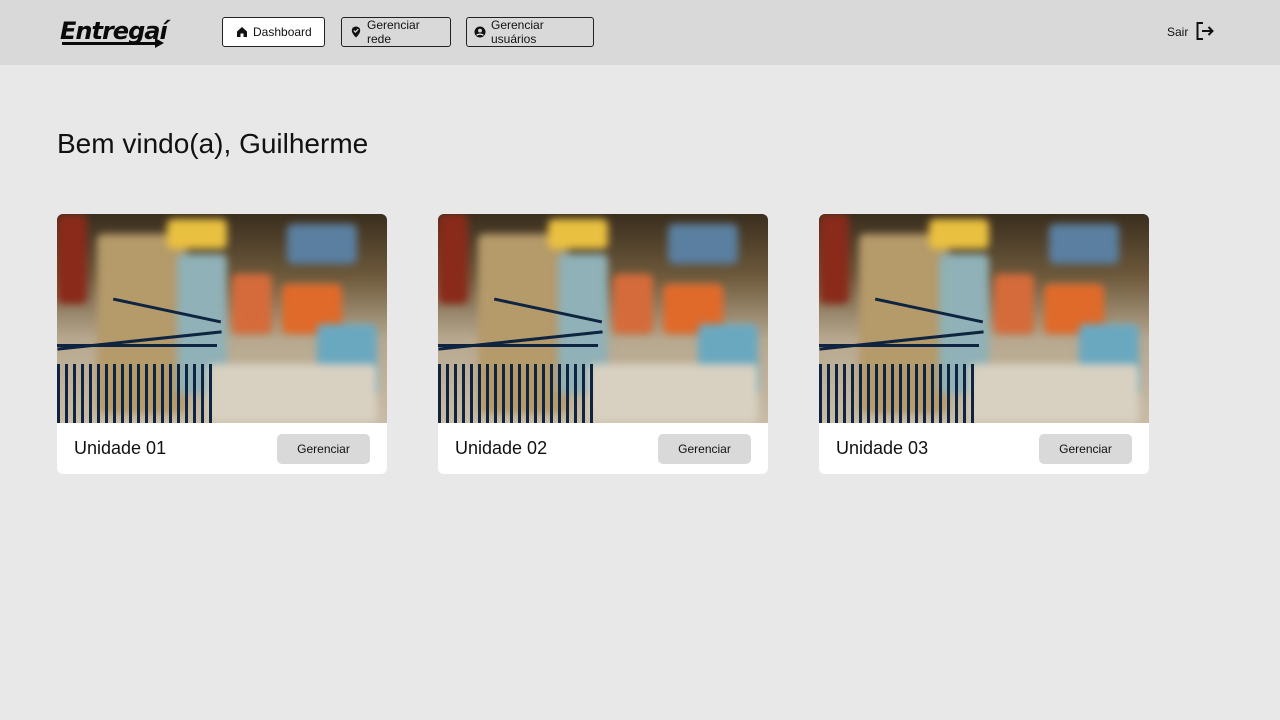 The height and width of the screenshot is (720, 1280). Describe the element at coordinates (517, 32) in the screenshot. I see `nav-manage-users-label: Gerenciar usuários` at that location.